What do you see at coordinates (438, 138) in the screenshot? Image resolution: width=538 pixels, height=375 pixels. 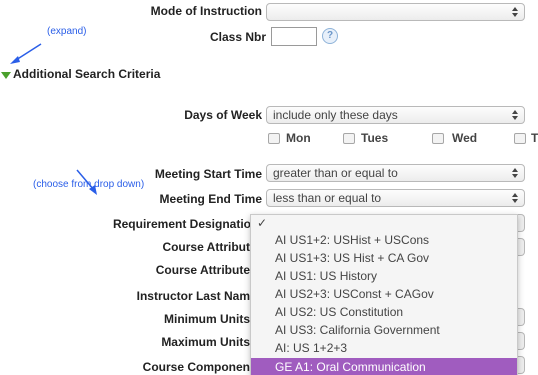 I see `wednesday-checkbox` at bounding box center [438, 138].